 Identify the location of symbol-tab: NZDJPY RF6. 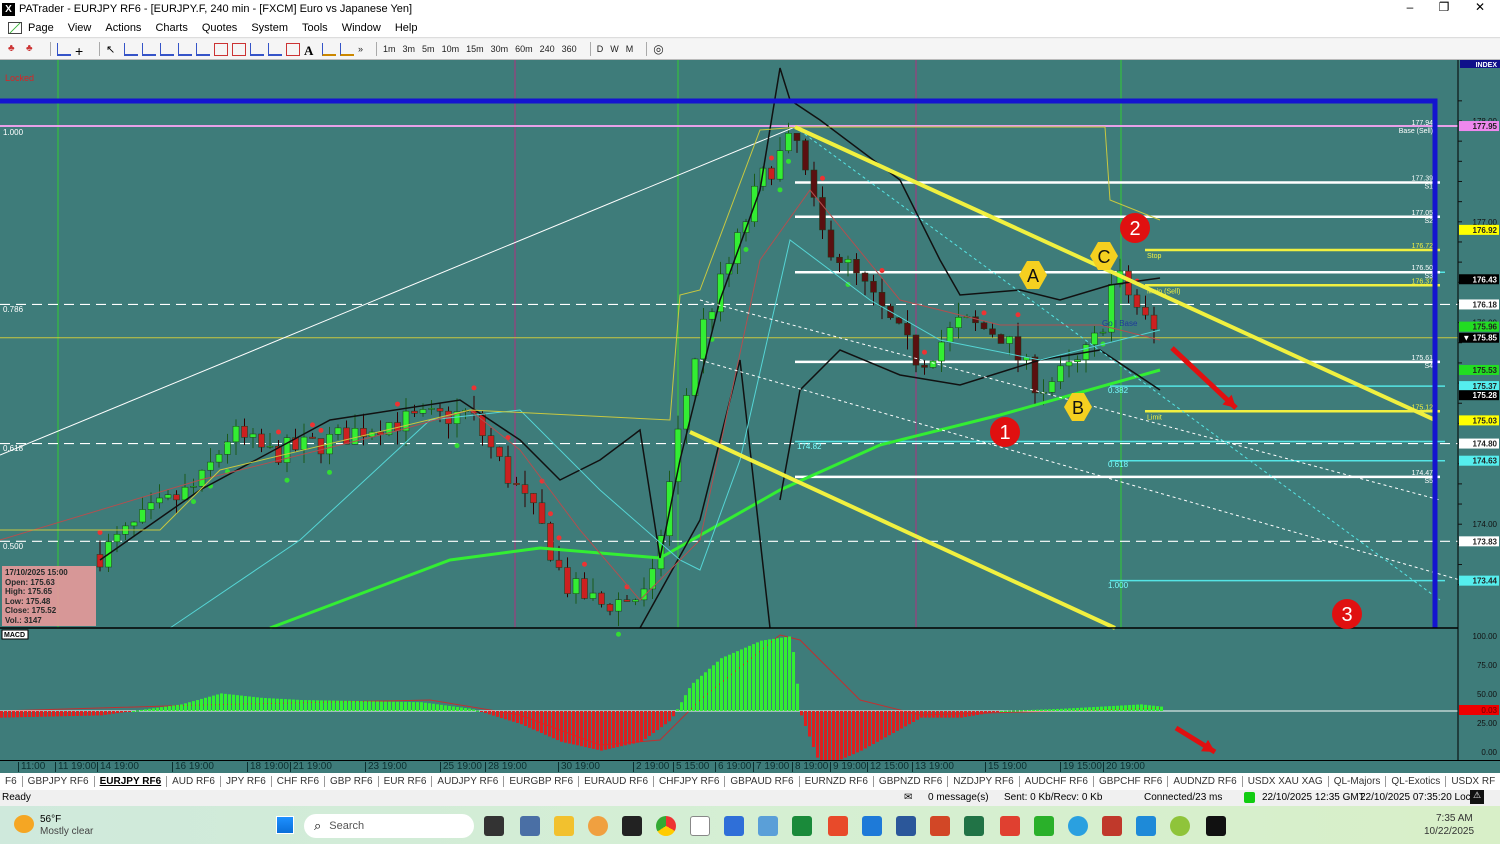
(984, 781).